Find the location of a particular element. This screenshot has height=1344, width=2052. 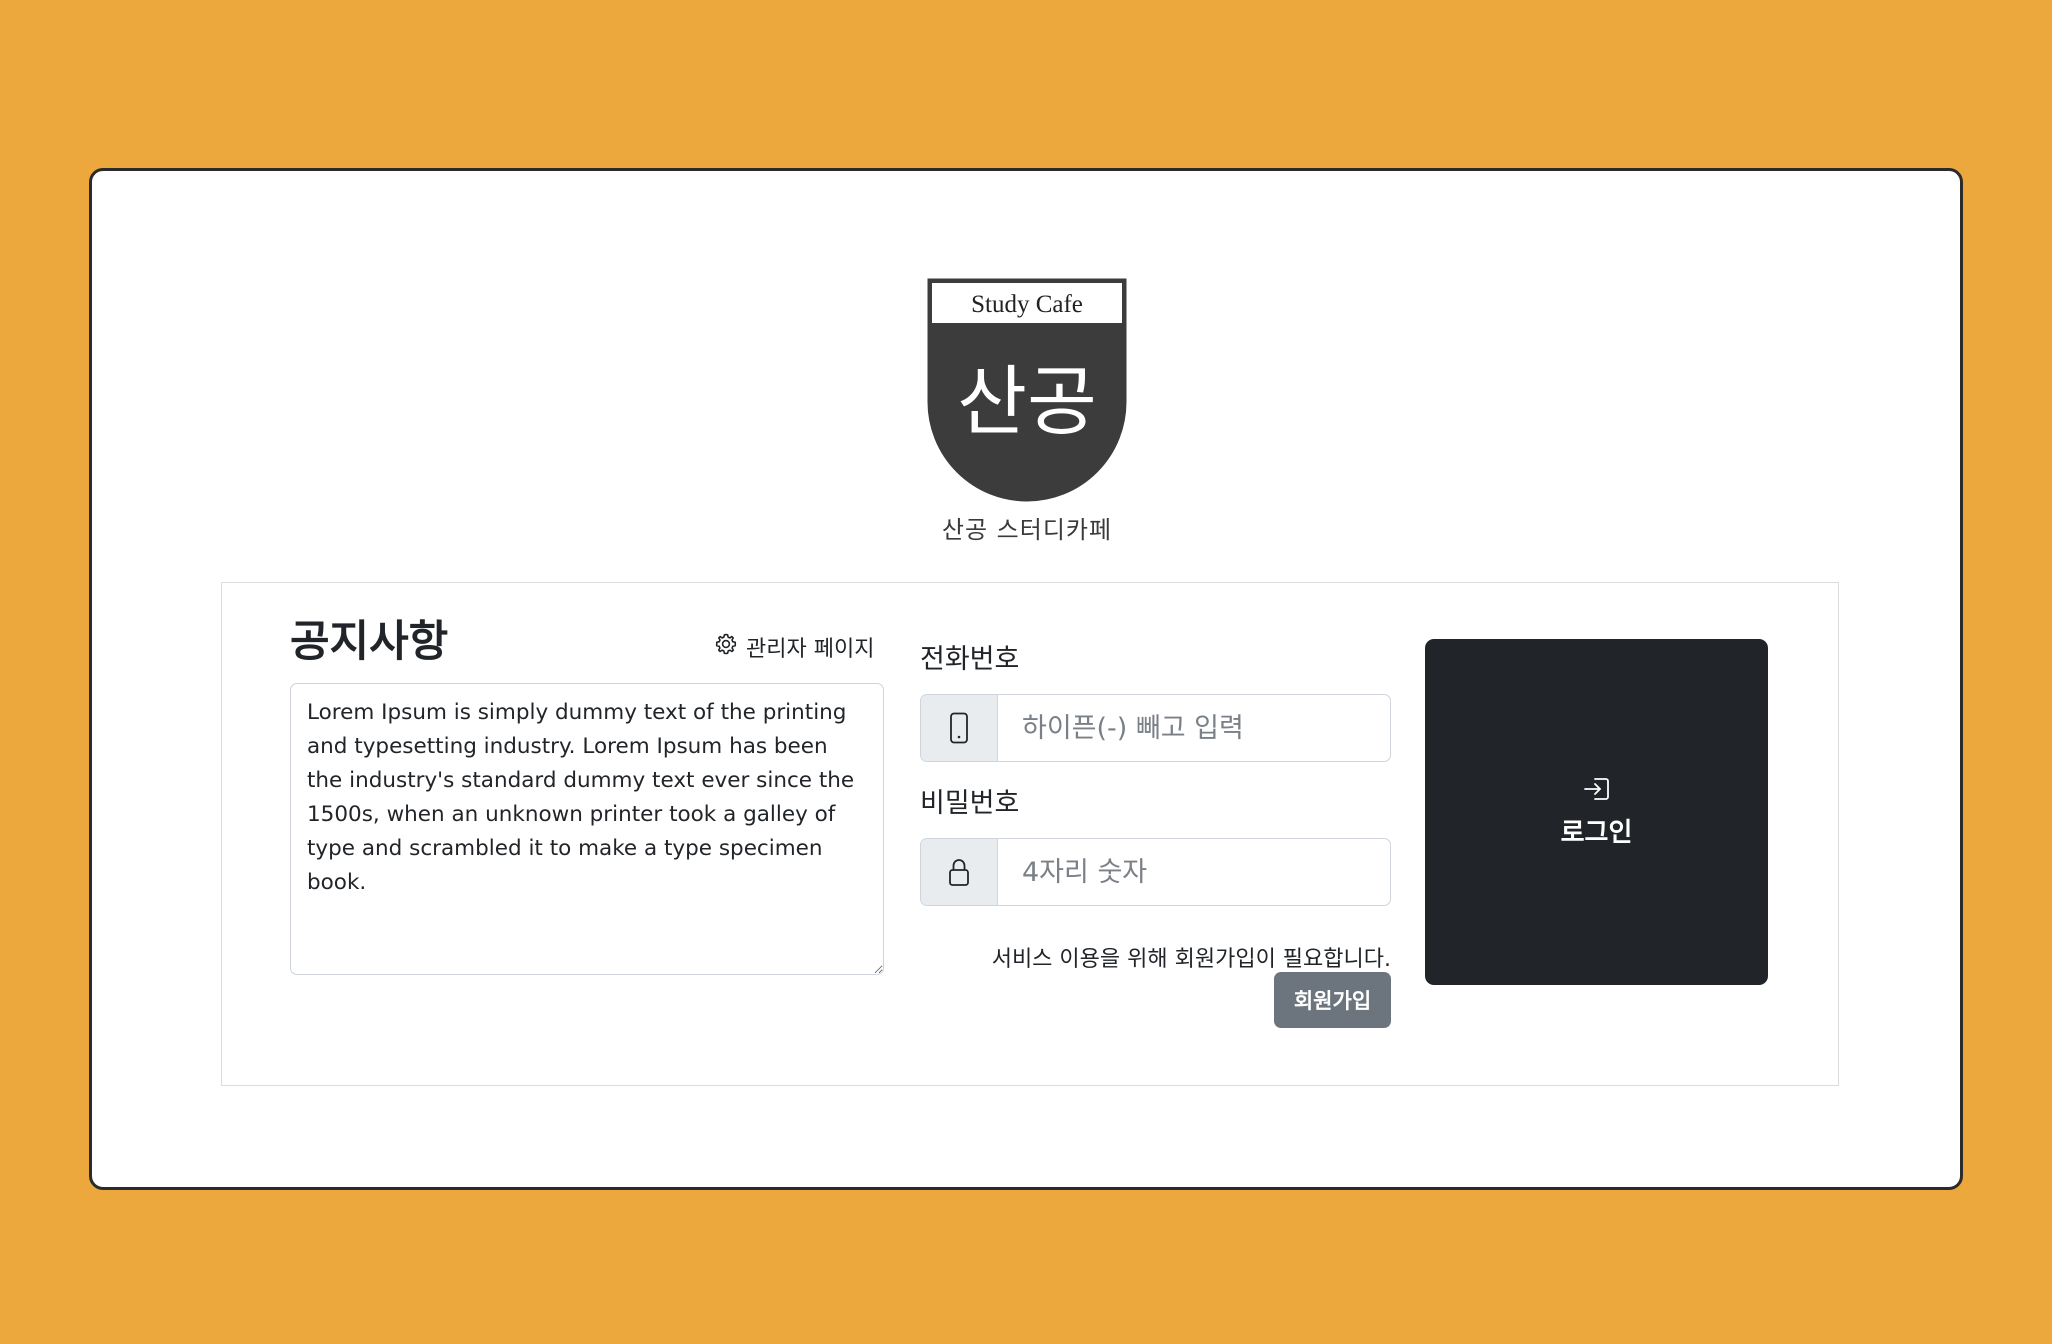

notice-title: 공지사항 is located at coordinates (369, 642).